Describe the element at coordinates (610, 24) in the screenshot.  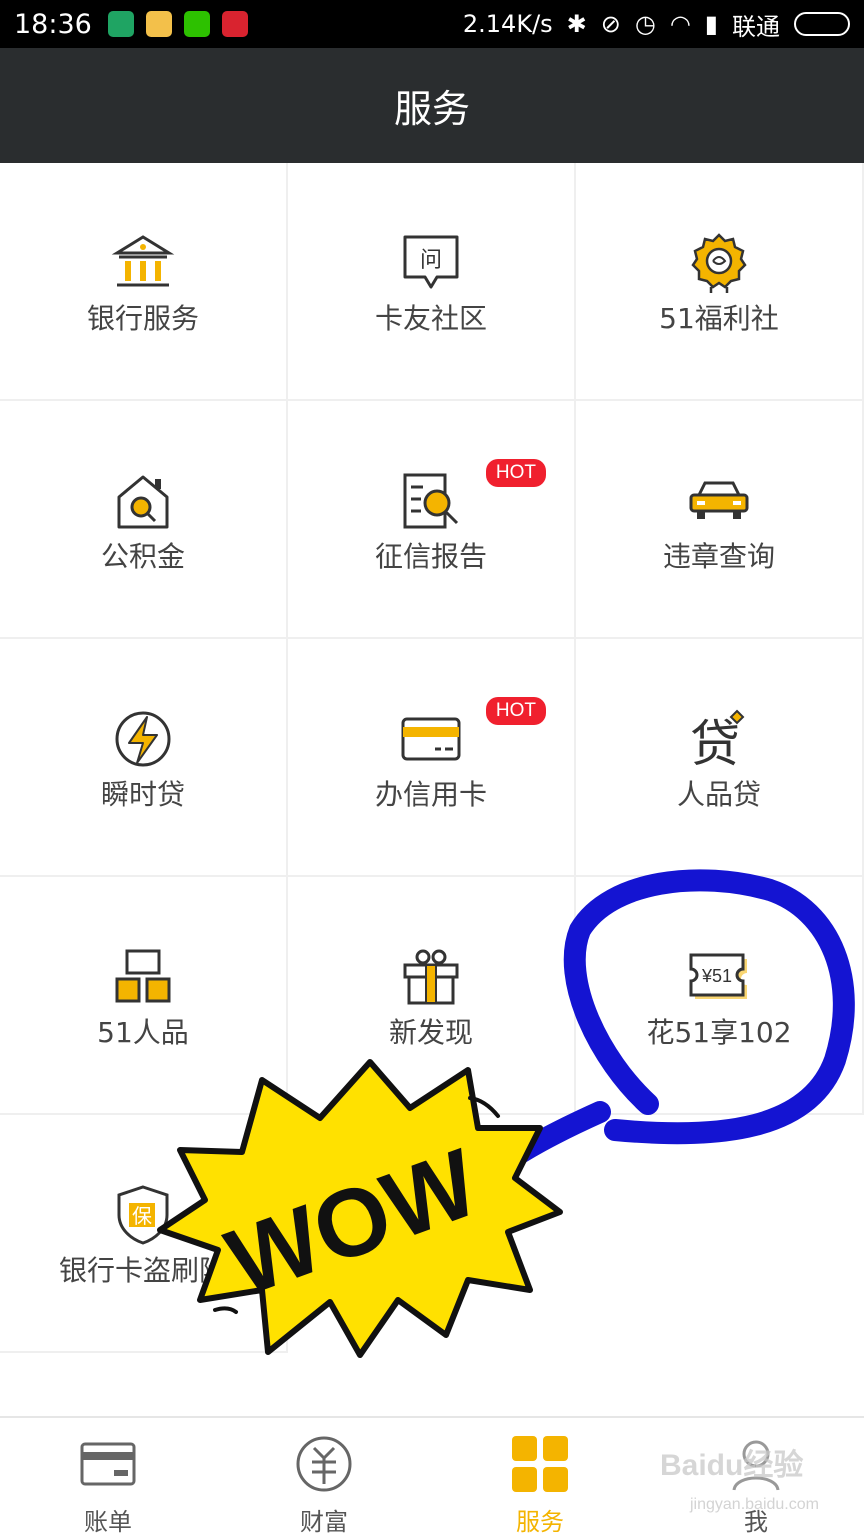
I see `vibrate-off-icon: ⊘` at that location.